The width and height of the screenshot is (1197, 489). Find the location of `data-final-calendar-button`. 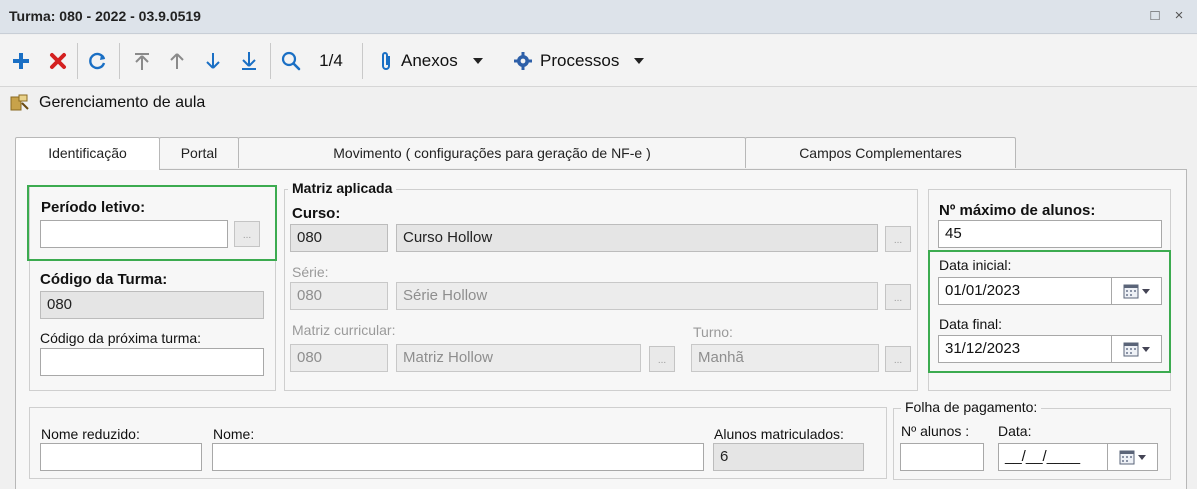

data-final-calendar-button is located at coordinates (1136, 349).